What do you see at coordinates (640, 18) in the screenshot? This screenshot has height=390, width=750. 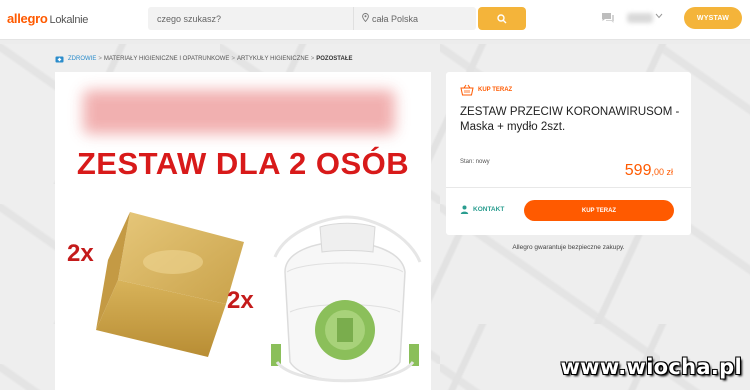 I see `user-name-blurred` at bounding box center [640, 18].